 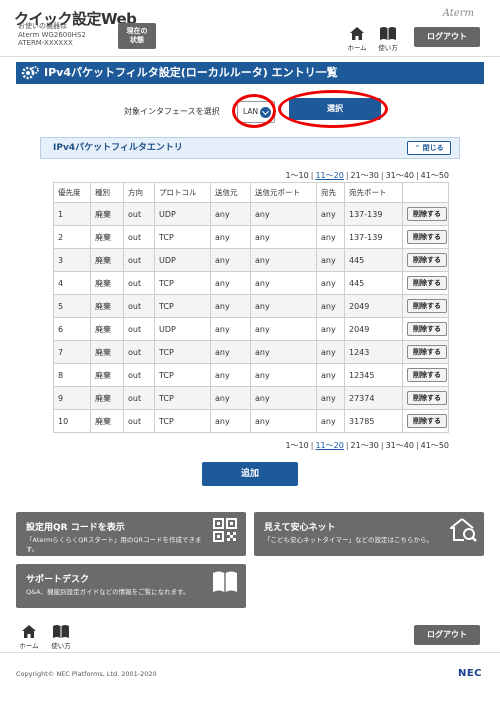 What do you see at coordinates (72, 214) in the screenshot?
I see `priority-cell: 1` at bounding box center [72, 214].